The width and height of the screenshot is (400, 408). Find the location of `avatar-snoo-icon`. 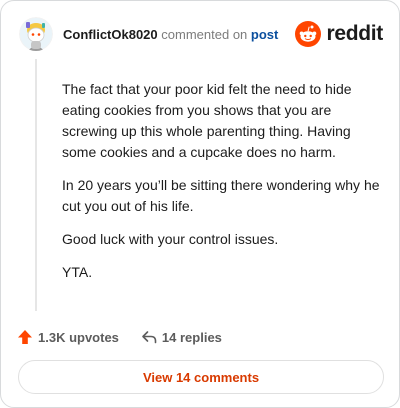

avatar-snoo-icon is located at coordinates (36, 34).